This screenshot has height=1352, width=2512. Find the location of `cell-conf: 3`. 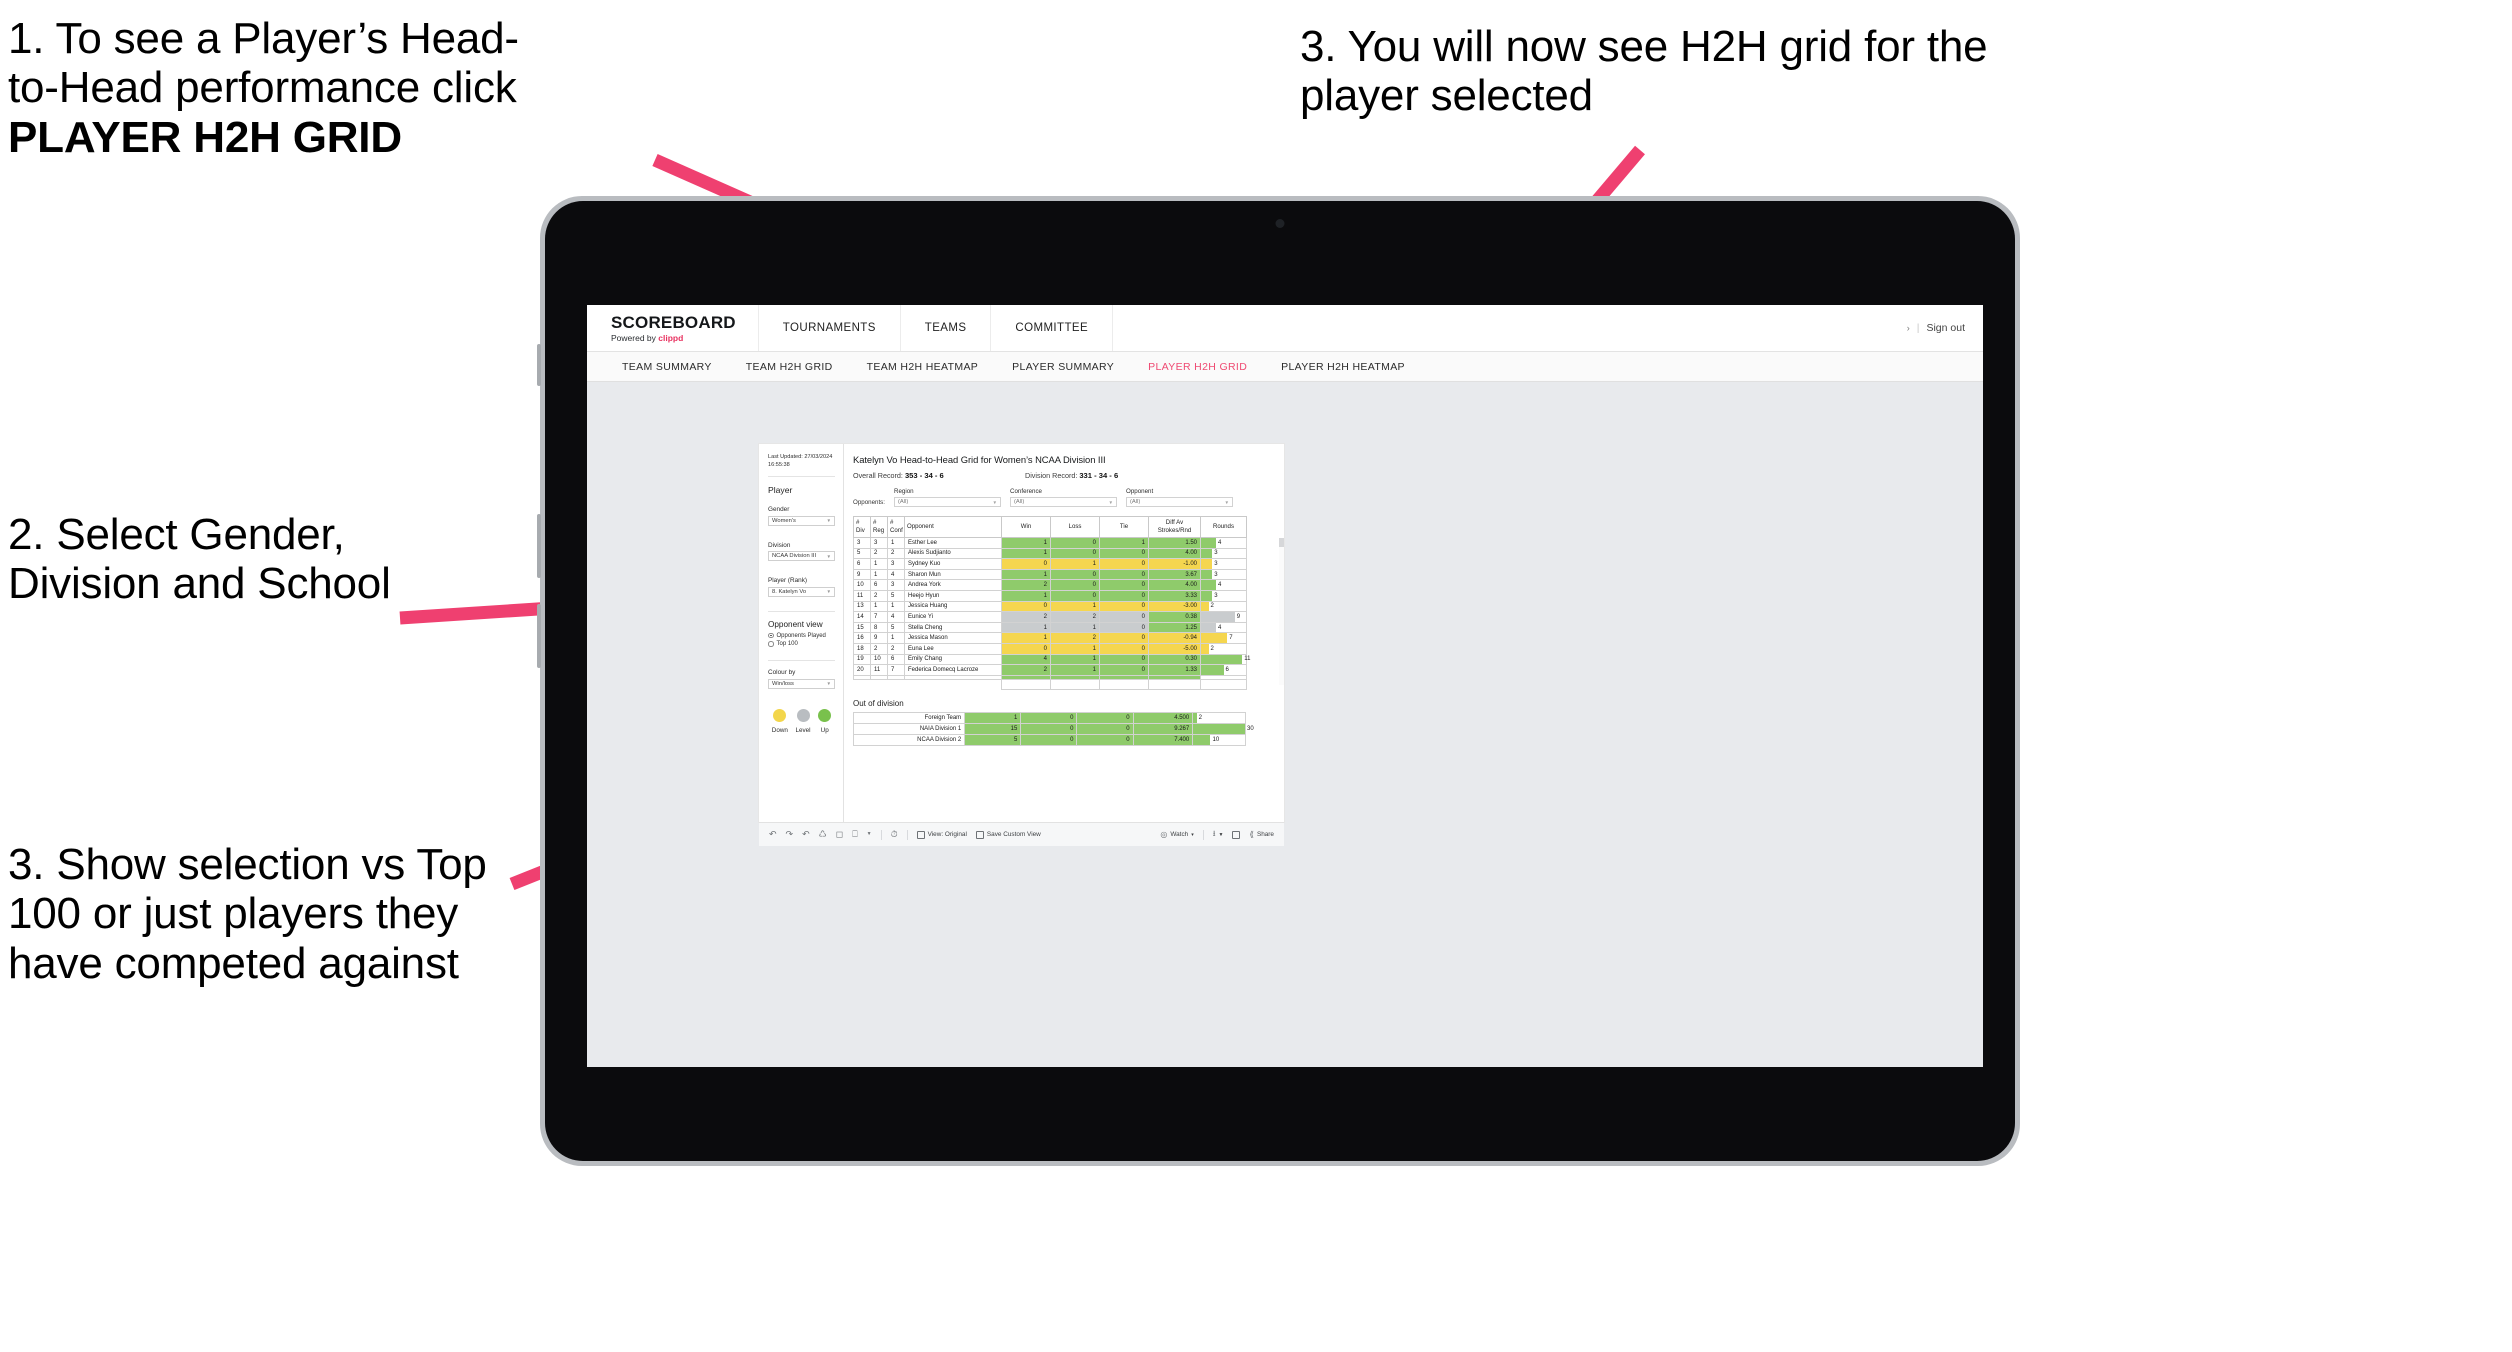

cell-conf: 3 is located at coordinates (896, 585).